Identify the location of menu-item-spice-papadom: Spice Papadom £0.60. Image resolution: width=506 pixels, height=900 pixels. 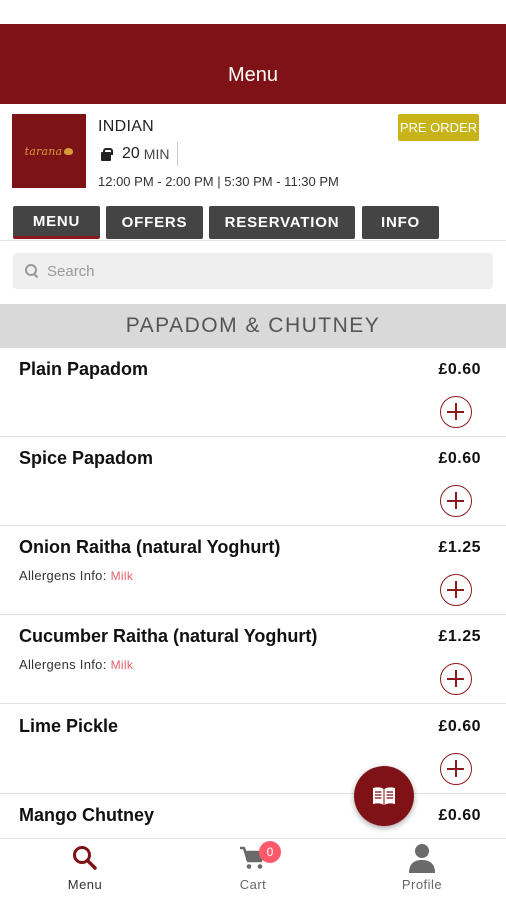
(253, 481).